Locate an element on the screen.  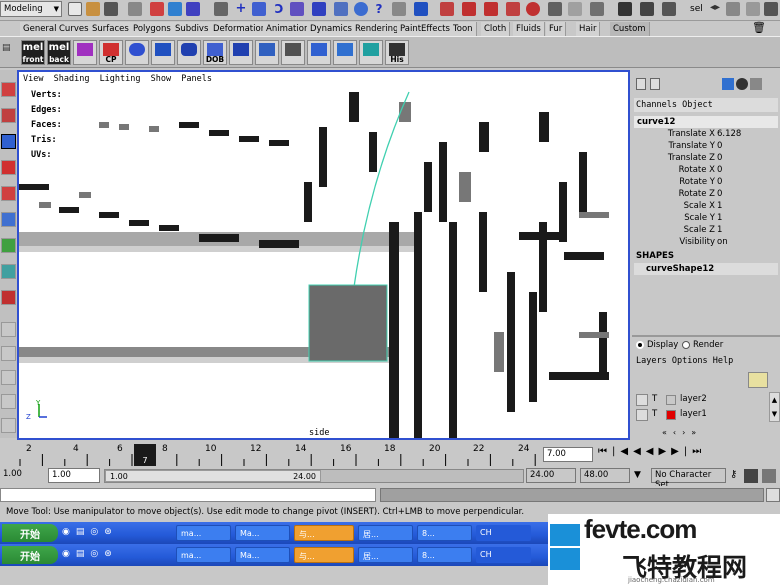
menu-object: Object is located at coordinates (697, 105).